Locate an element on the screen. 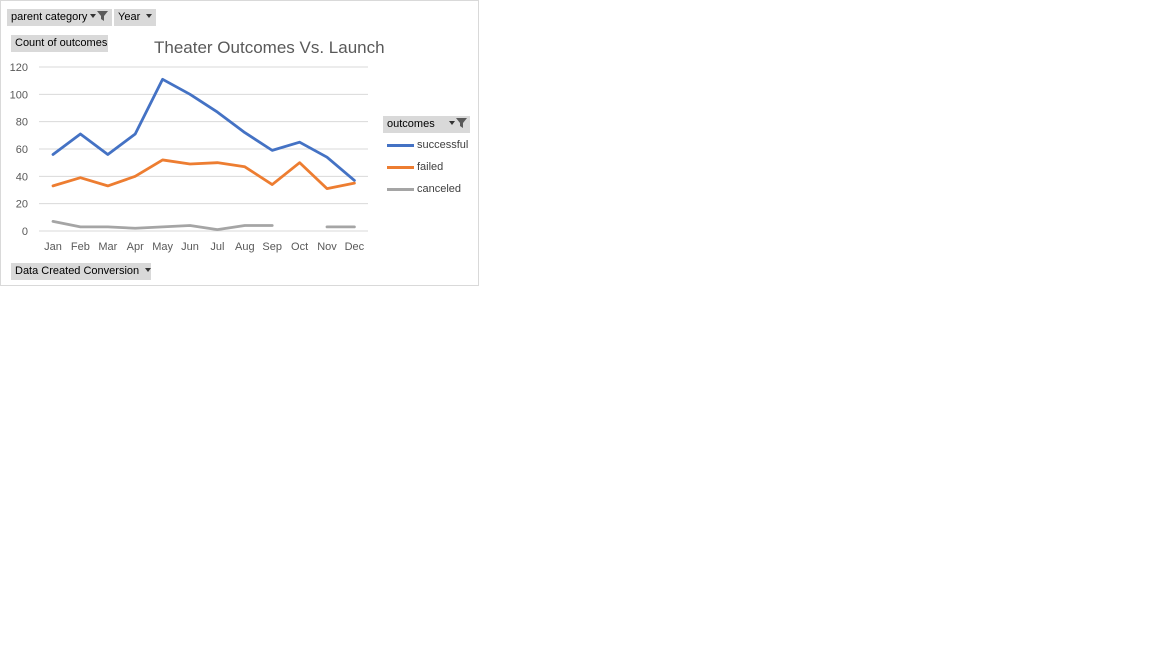 The height and width of the screenshot is (648, 1152). x-tick-label: Oct is located at coordinates (299, 247).